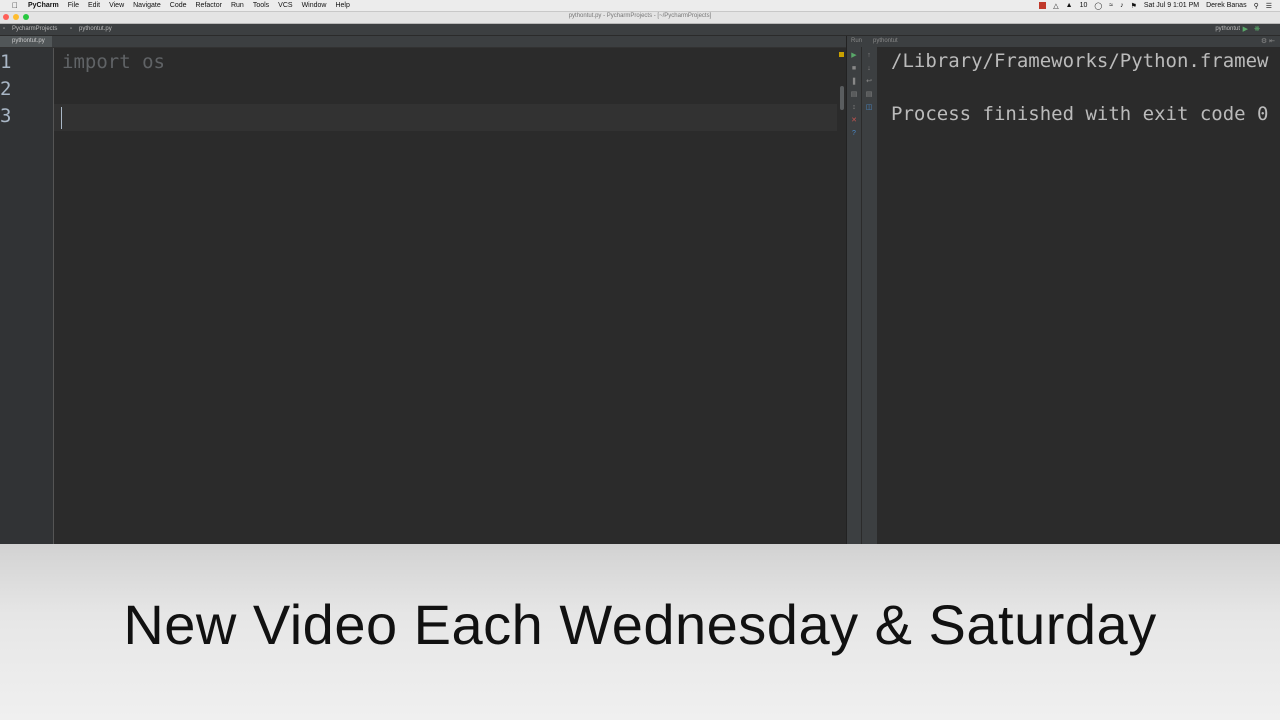 The height and width of the screenshot is (720, 1280). What do you see at coordinates (1245, 29) in the screenshot?
I see `run-icon: ▶` at bounding box center [1245, 29].